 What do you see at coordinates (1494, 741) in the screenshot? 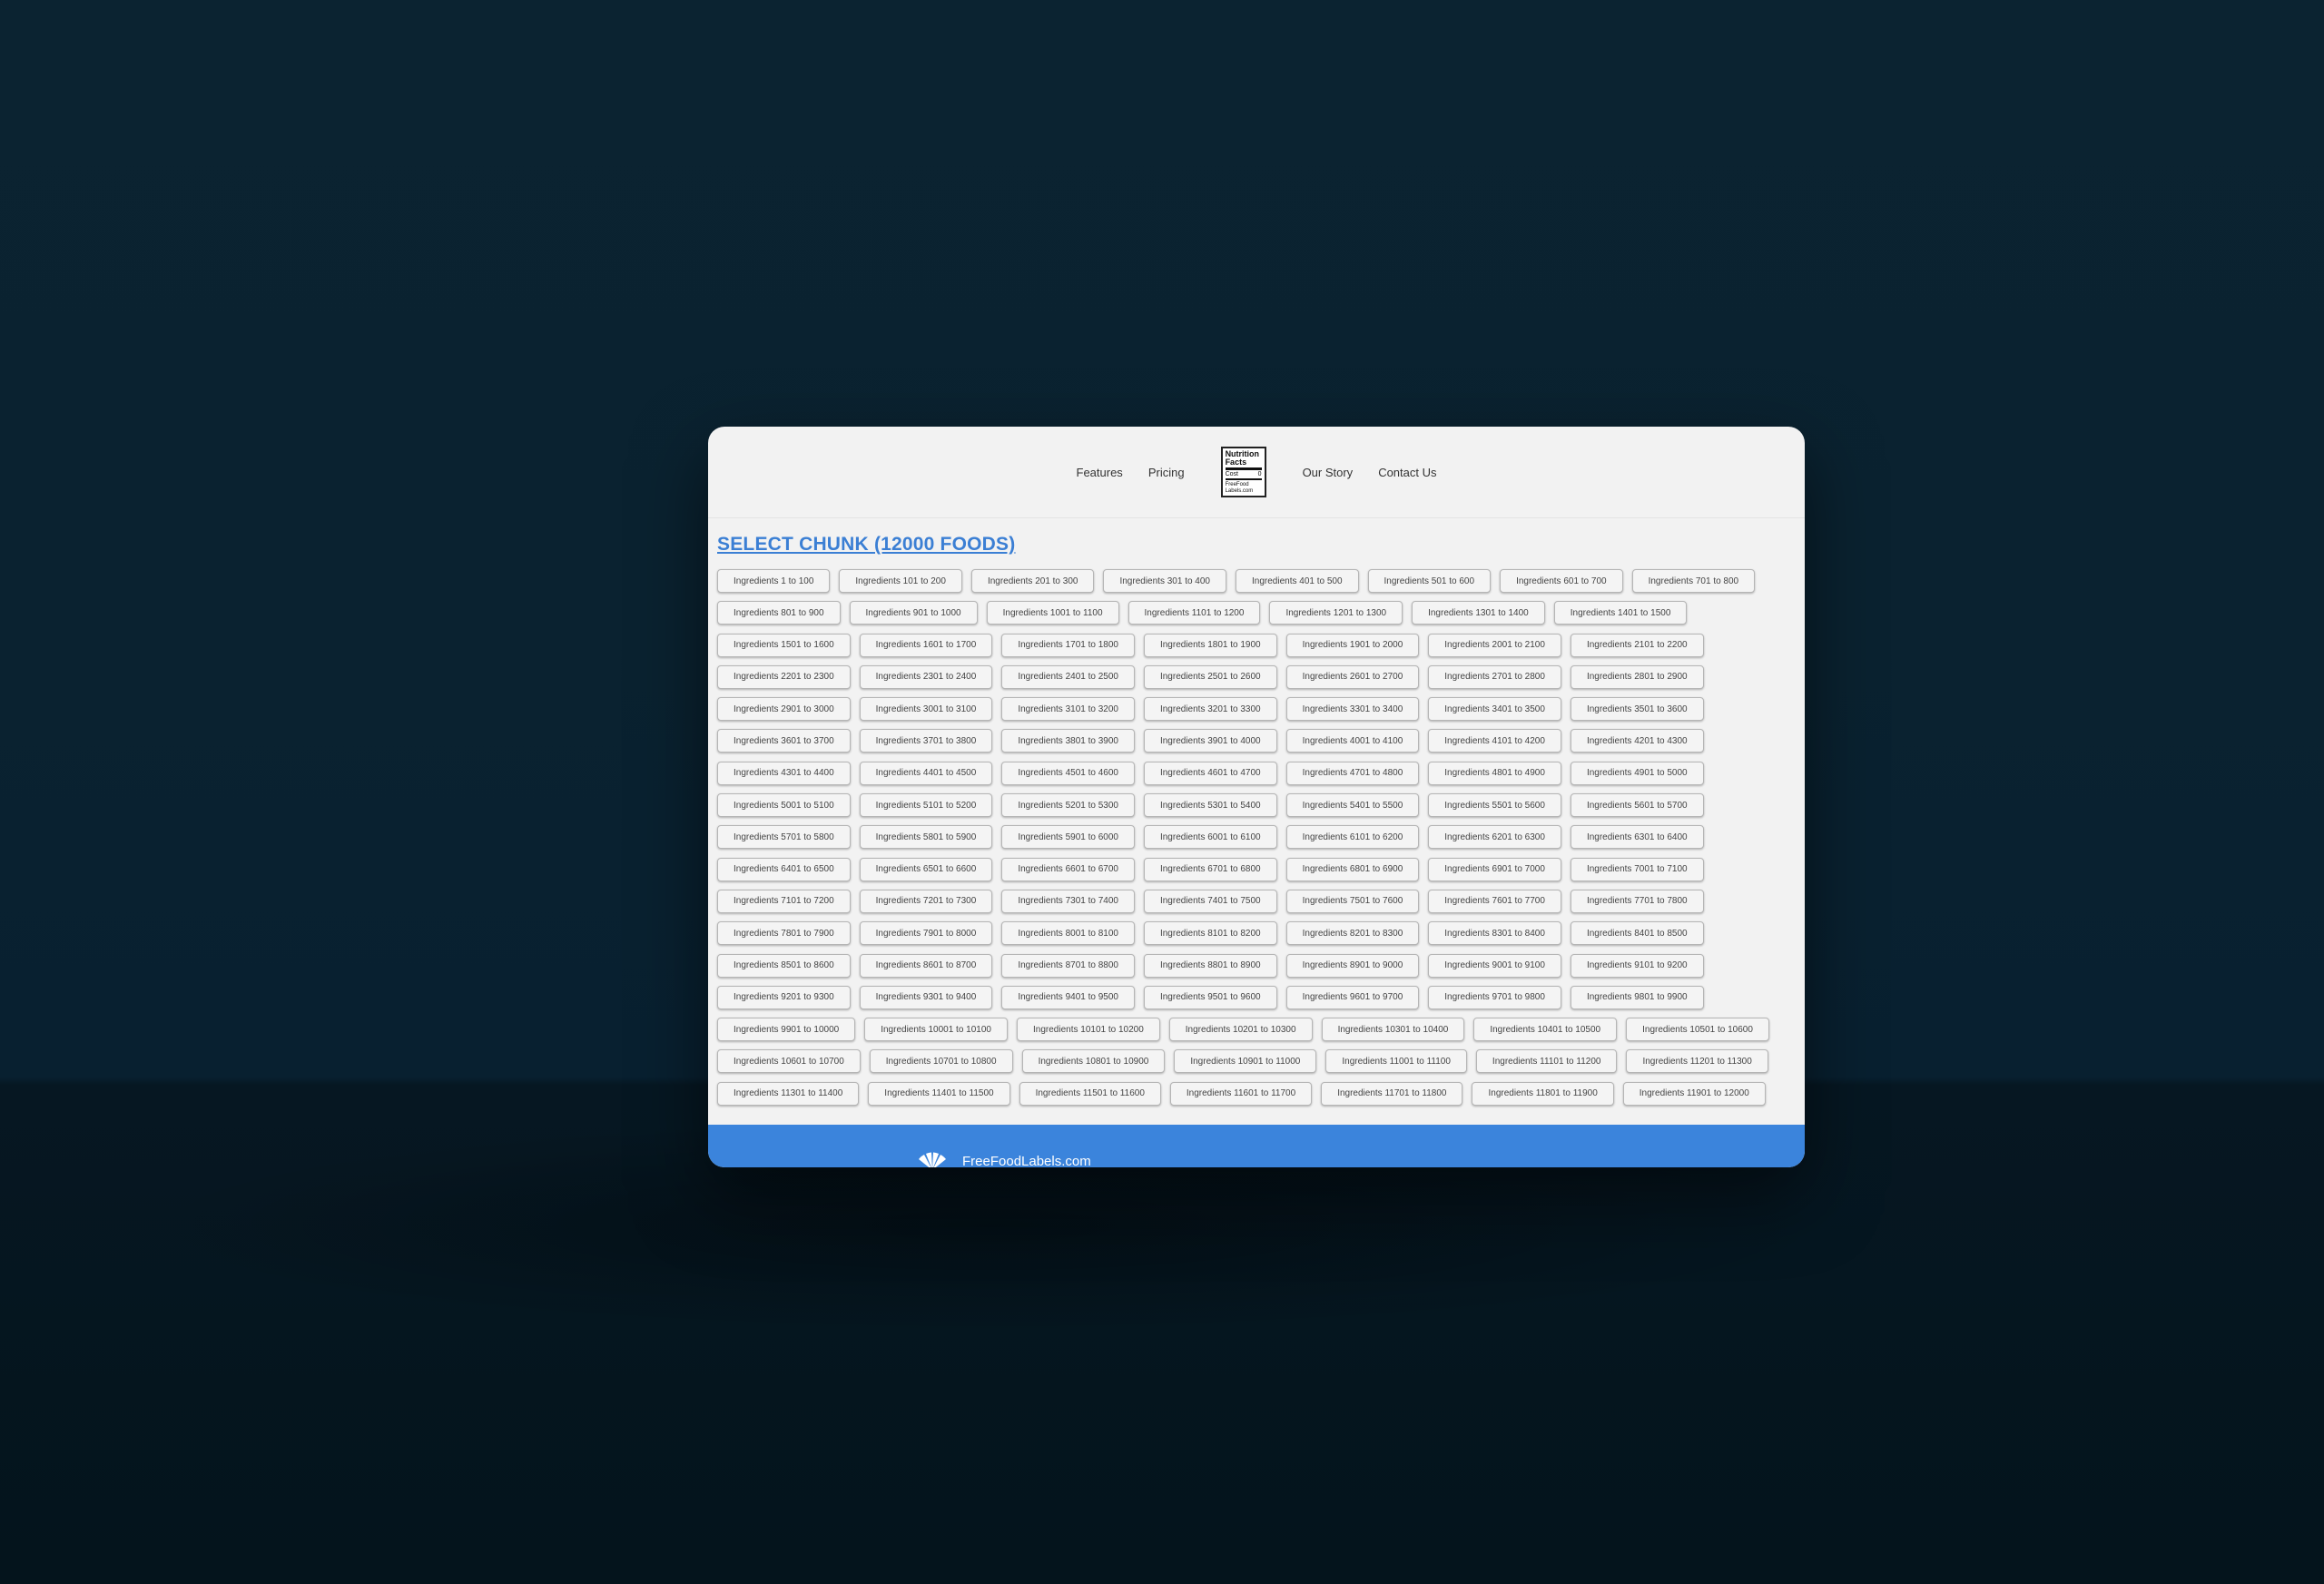
I see `chunk-button: Ingredients 4101 to 4200` at bounding box center [1494, 741].